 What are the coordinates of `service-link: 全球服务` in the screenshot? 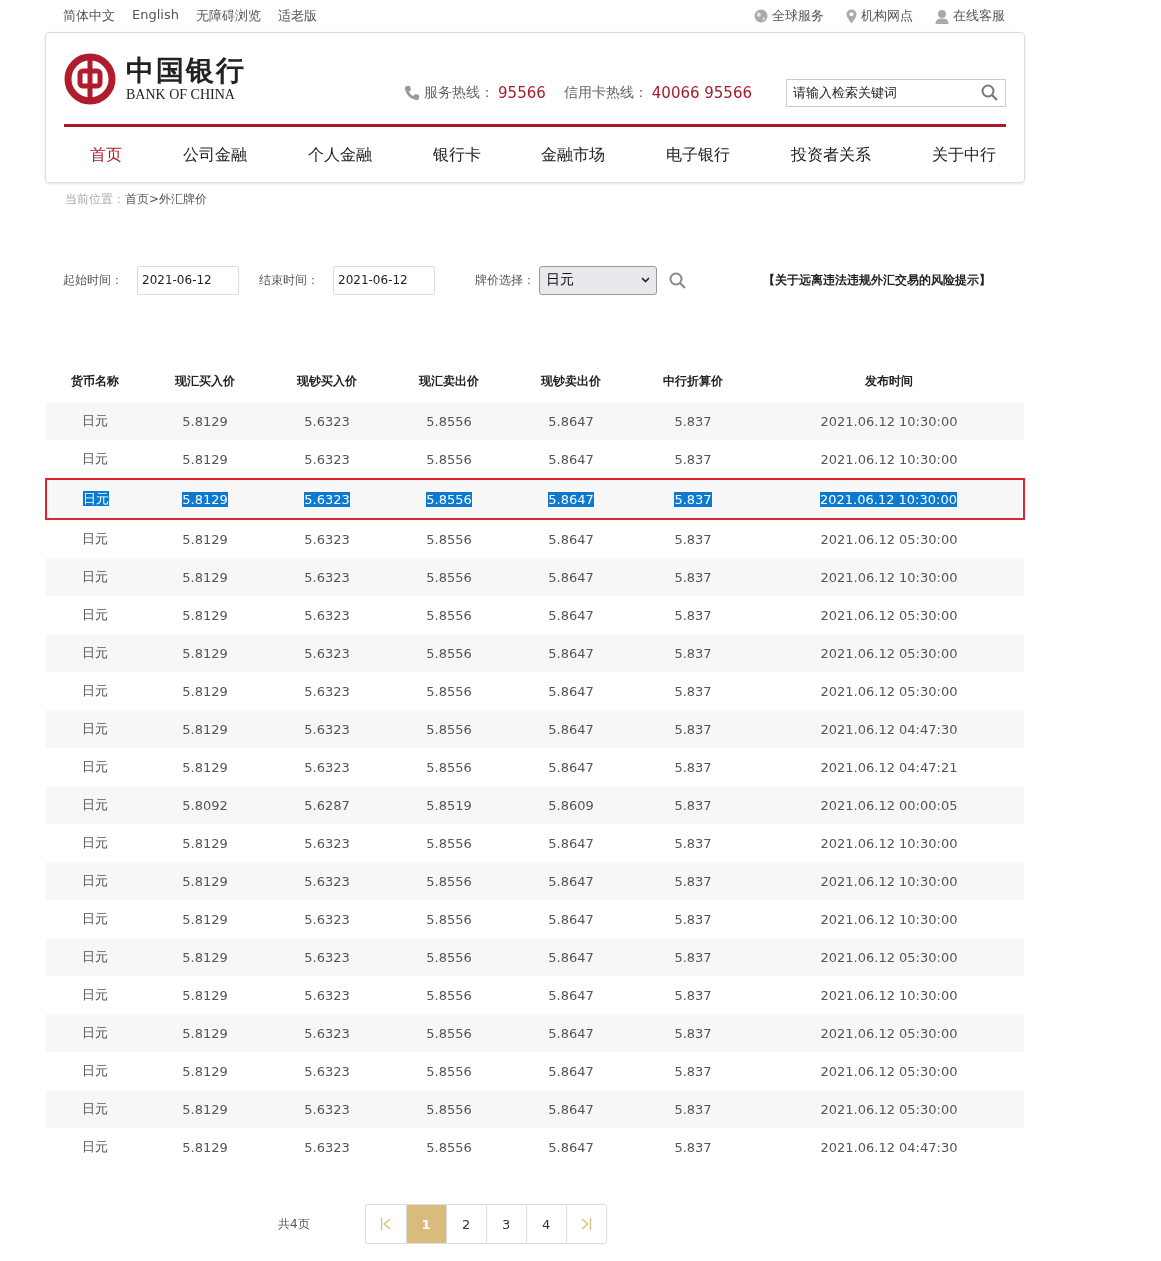 It's located at (798, 16).